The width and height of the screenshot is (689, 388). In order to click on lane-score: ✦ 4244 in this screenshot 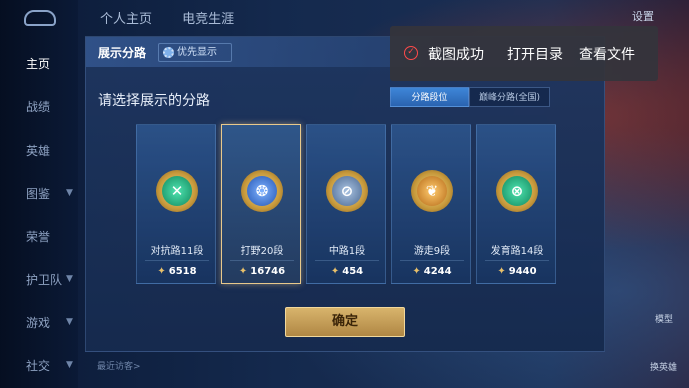, I will do `click(432, 271)`.